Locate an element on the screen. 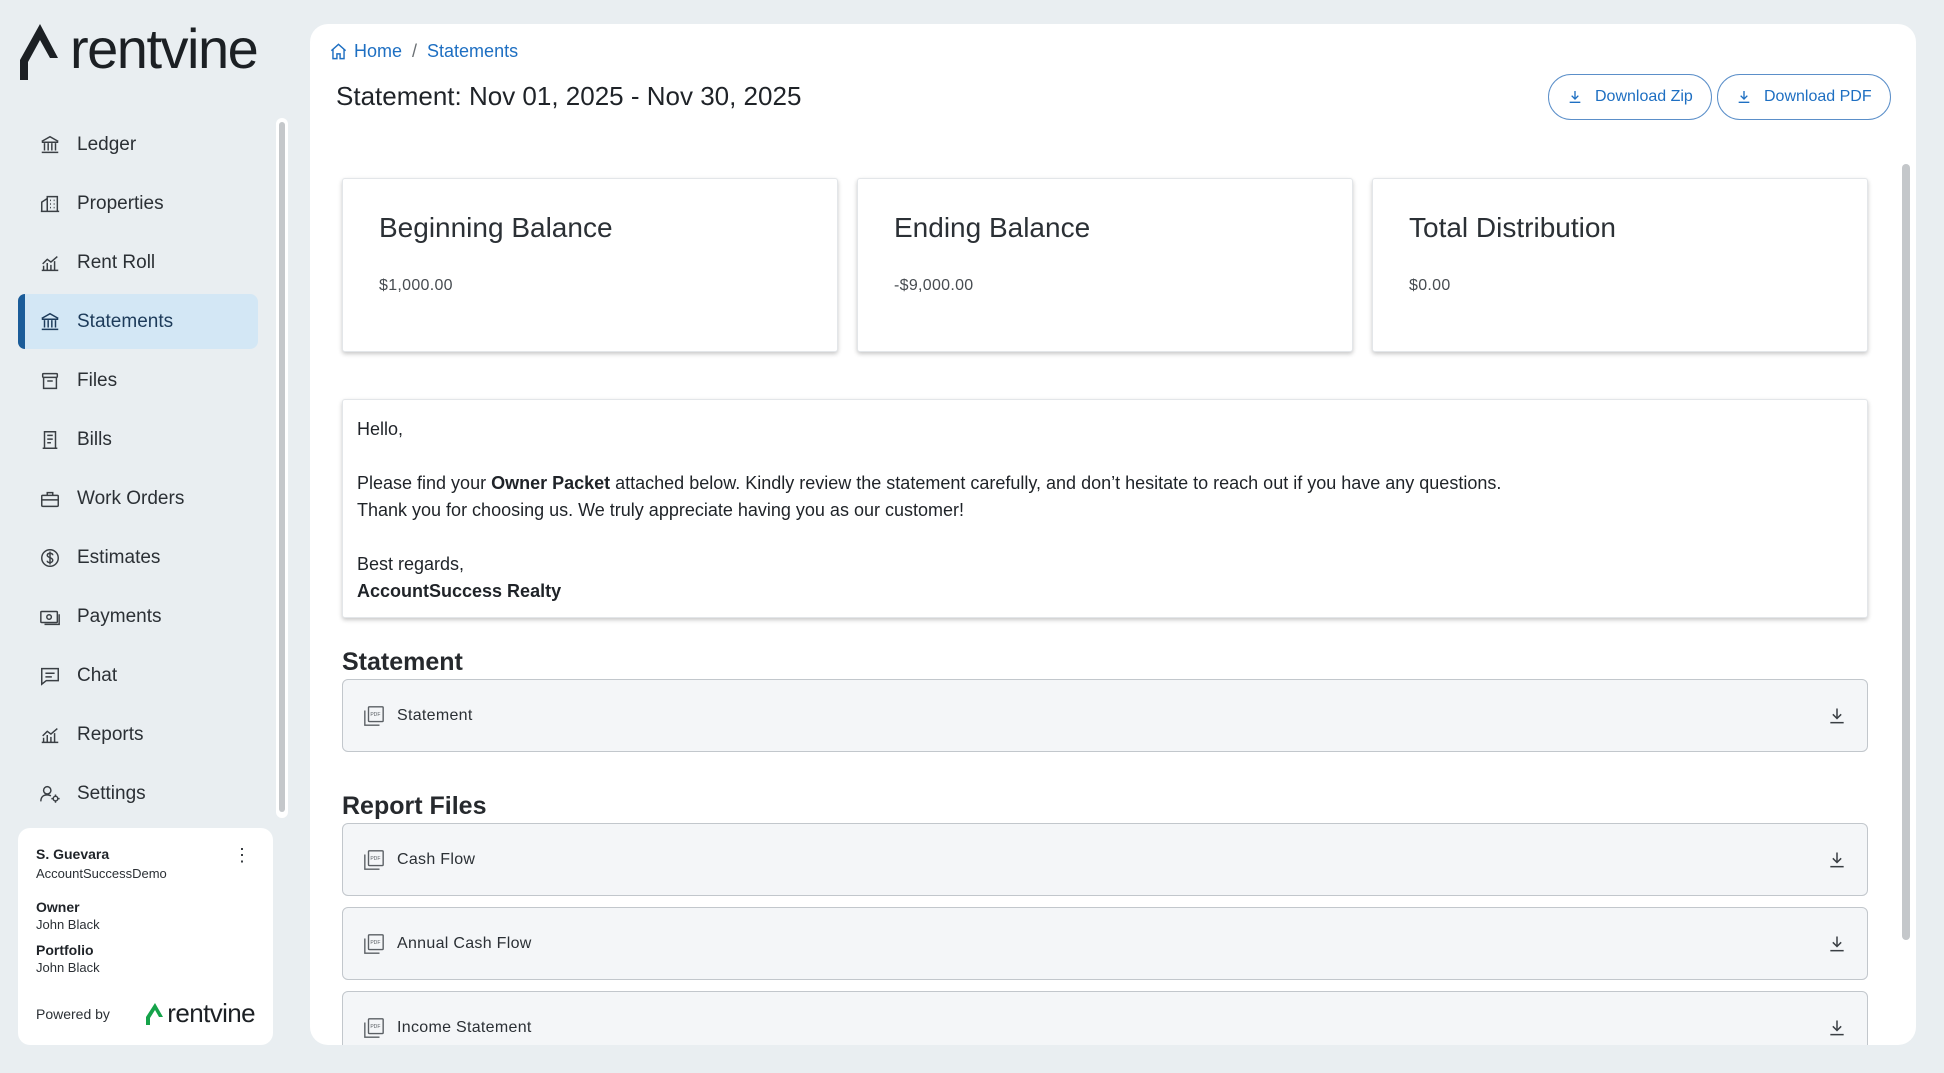  beginning-balance-card: Beginning Balance $1,000.00 is located at coordinates (590, 265).